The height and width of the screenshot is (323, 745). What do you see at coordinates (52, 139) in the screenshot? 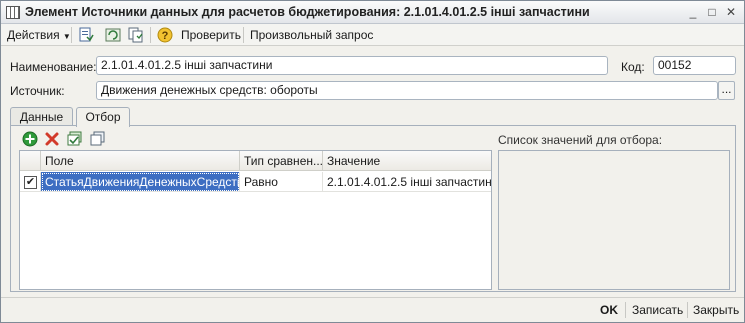
I see `delete-icon` at bounding box center [52, 139].